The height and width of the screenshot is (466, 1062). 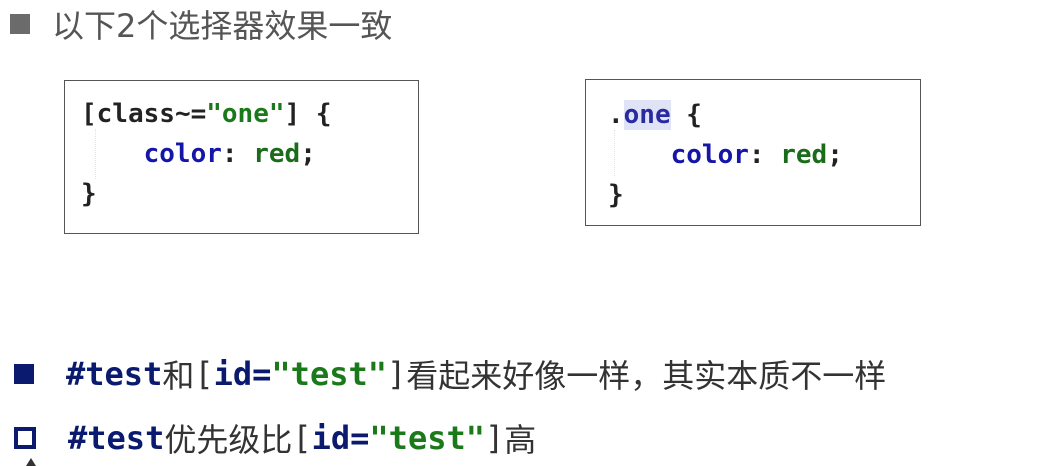 I want to click on body-text: 优先级比, so click(x=228, y=440).